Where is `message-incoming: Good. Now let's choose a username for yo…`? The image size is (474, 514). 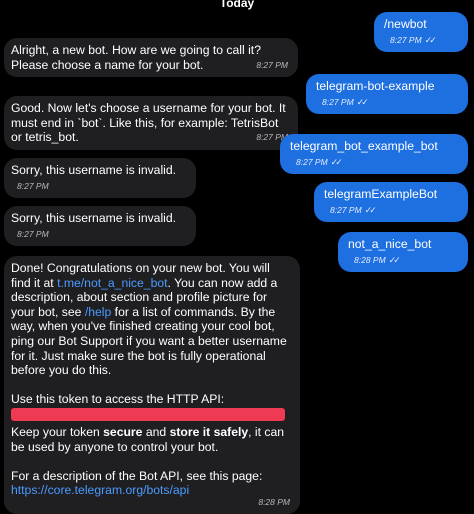 message-incoming: Good. Now let's choose a username for yo… is located at coordinates (151, 123).